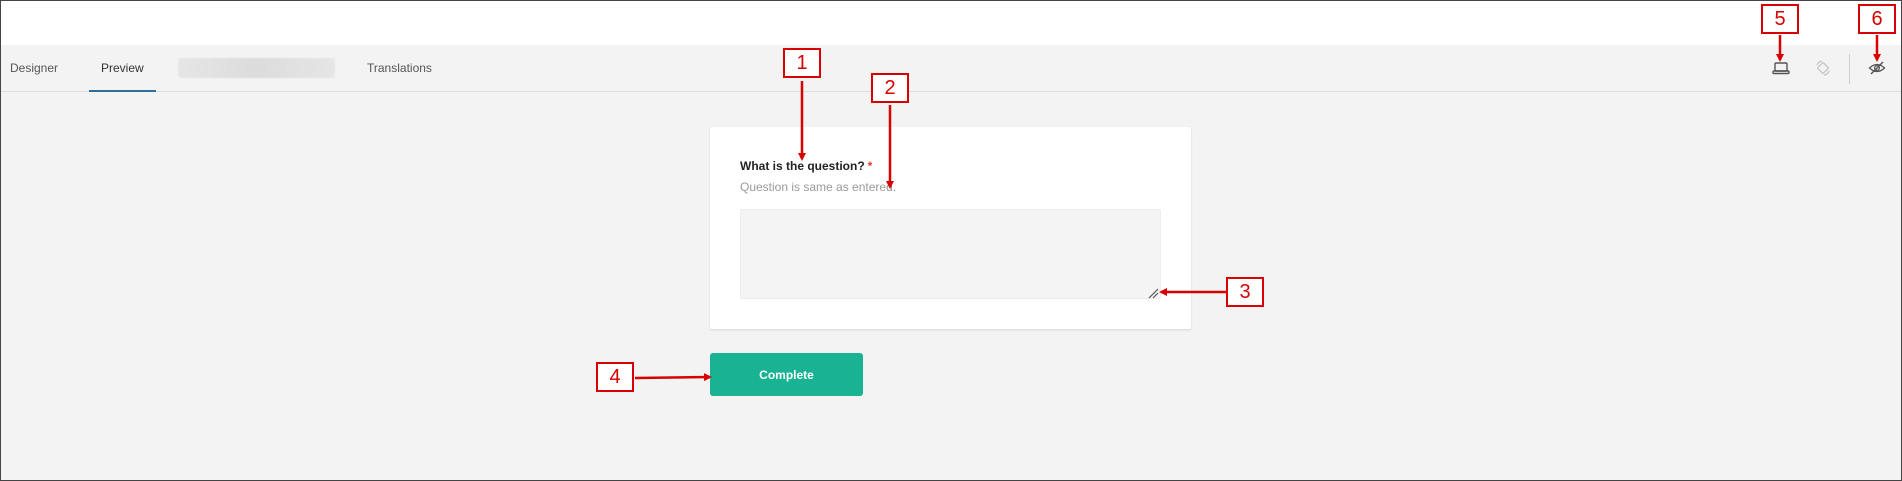 The height and width of the screenshot is (481, 1902). I want to click on question-title: What is the question? *, so click(806, 166).